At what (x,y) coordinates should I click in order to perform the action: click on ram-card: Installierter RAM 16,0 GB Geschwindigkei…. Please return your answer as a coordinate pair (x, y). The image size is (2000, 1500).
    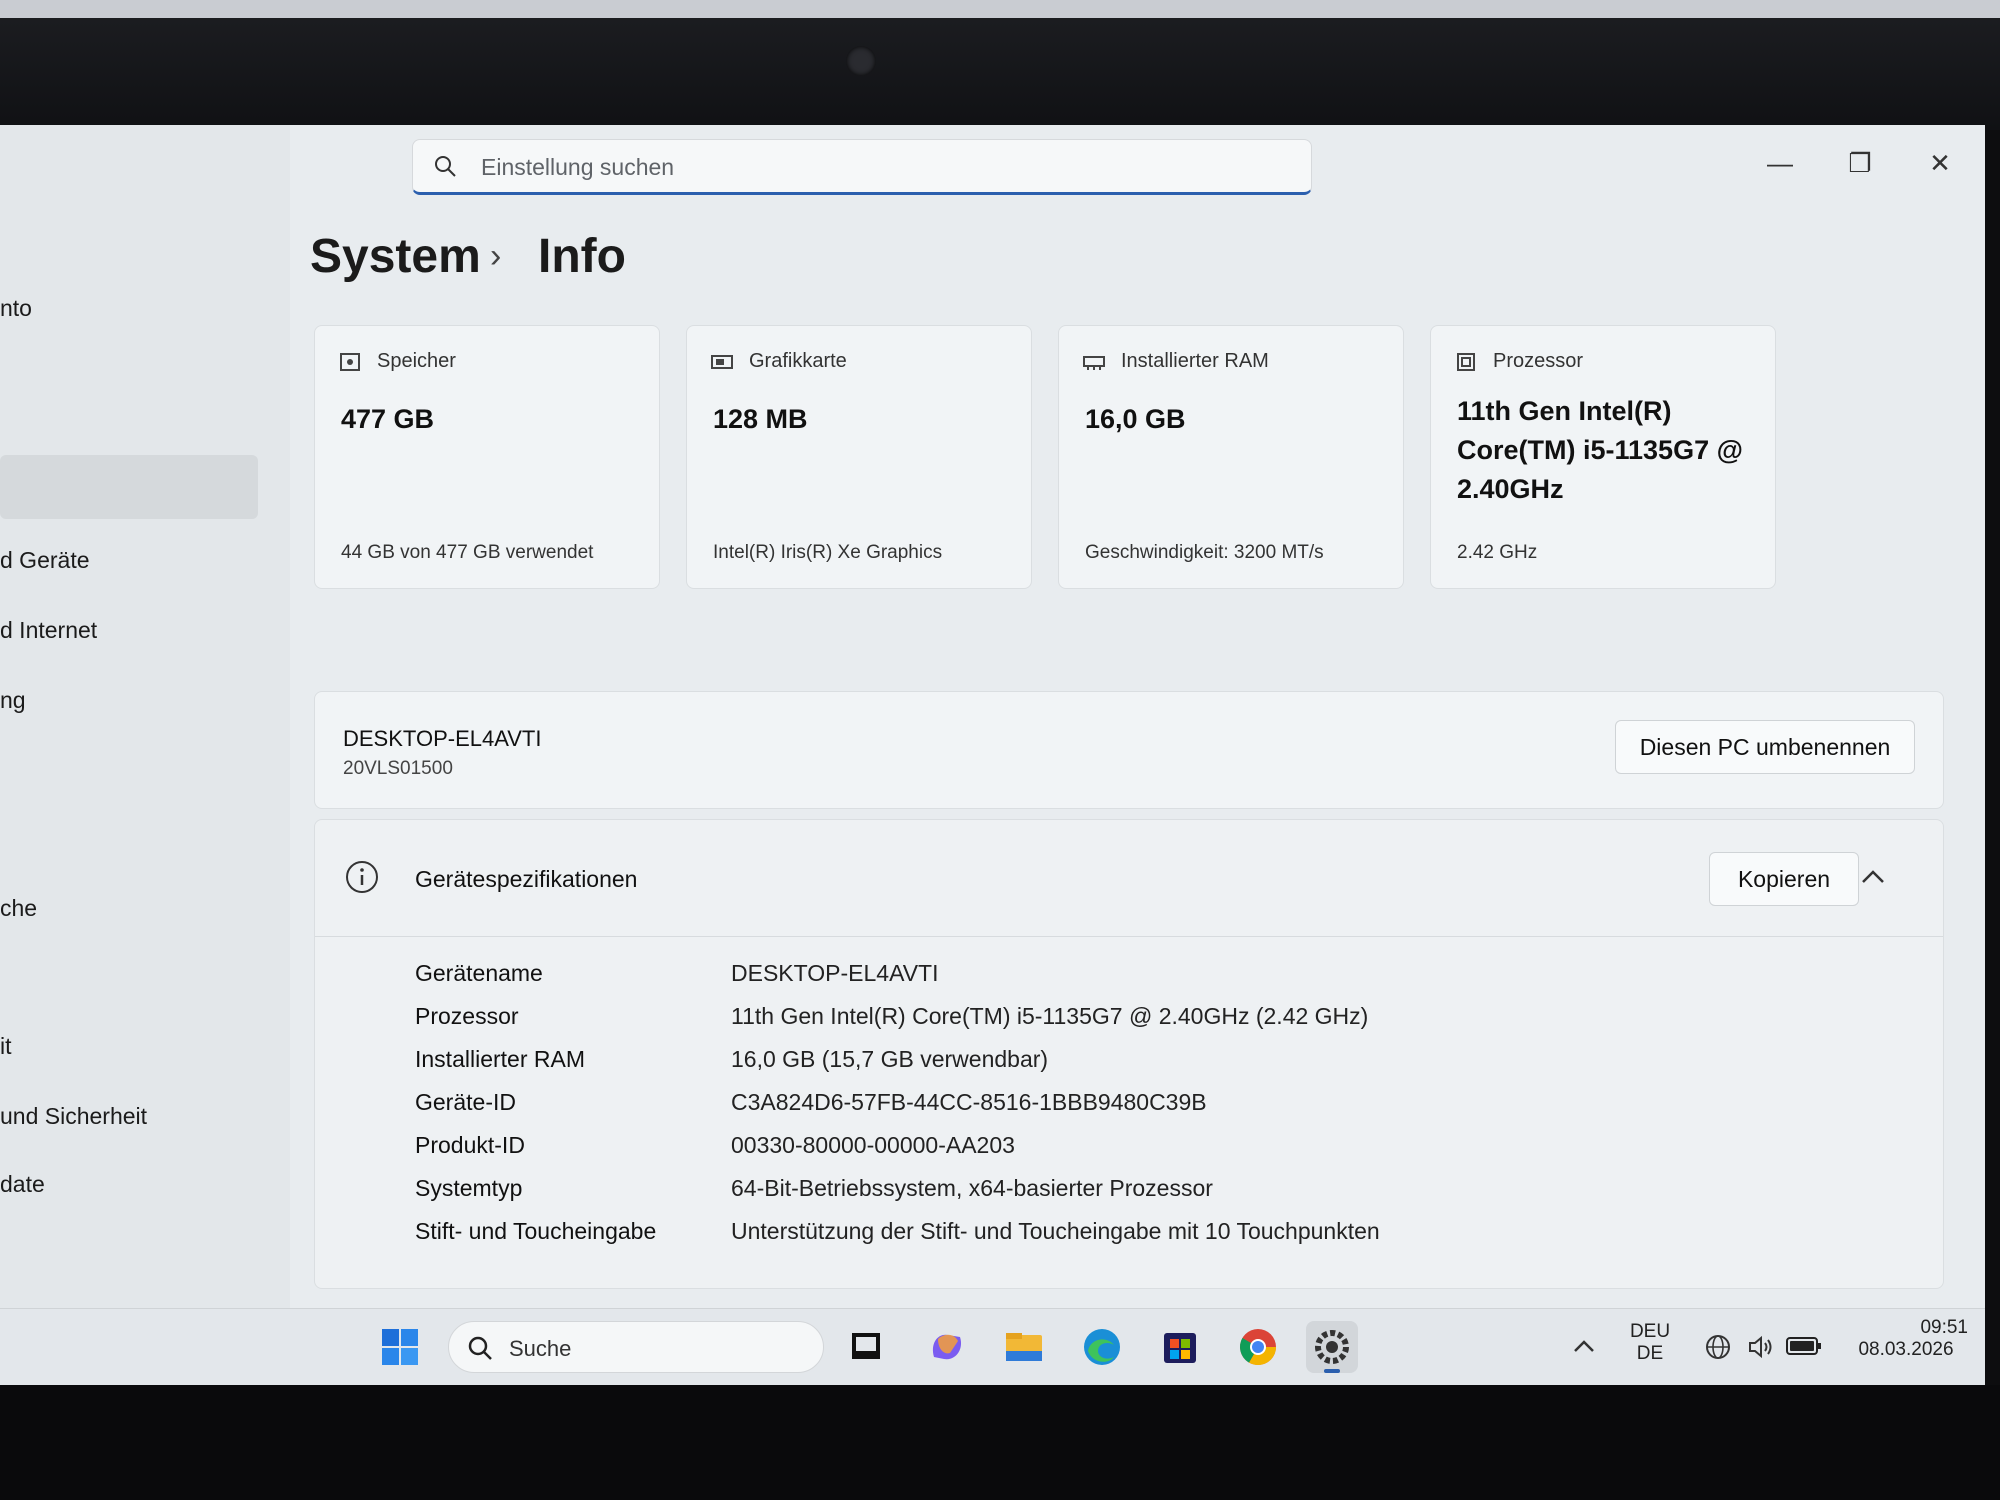
    Looking at the image, I should click on (1231, 457).